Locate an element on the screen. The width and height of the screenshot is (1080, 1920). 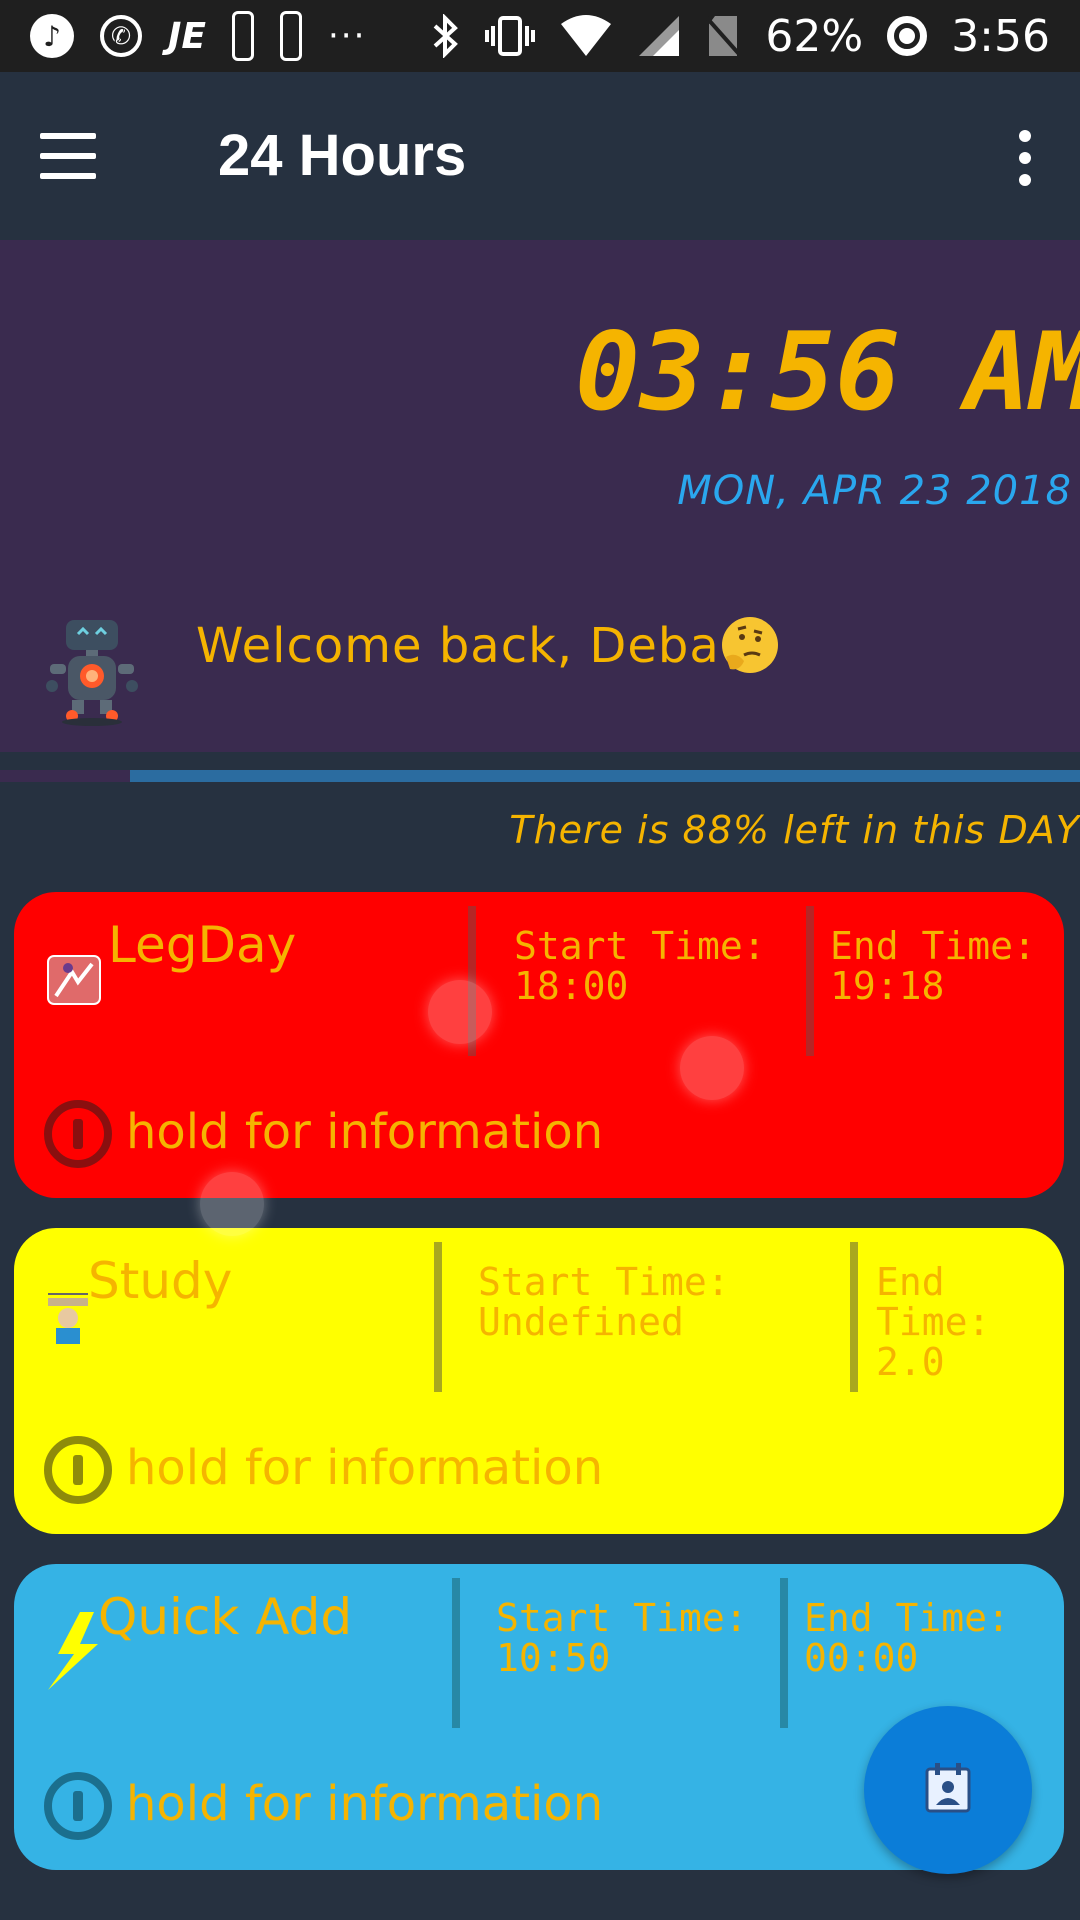
end-time-label: End is located at coordinates (910, 1282).